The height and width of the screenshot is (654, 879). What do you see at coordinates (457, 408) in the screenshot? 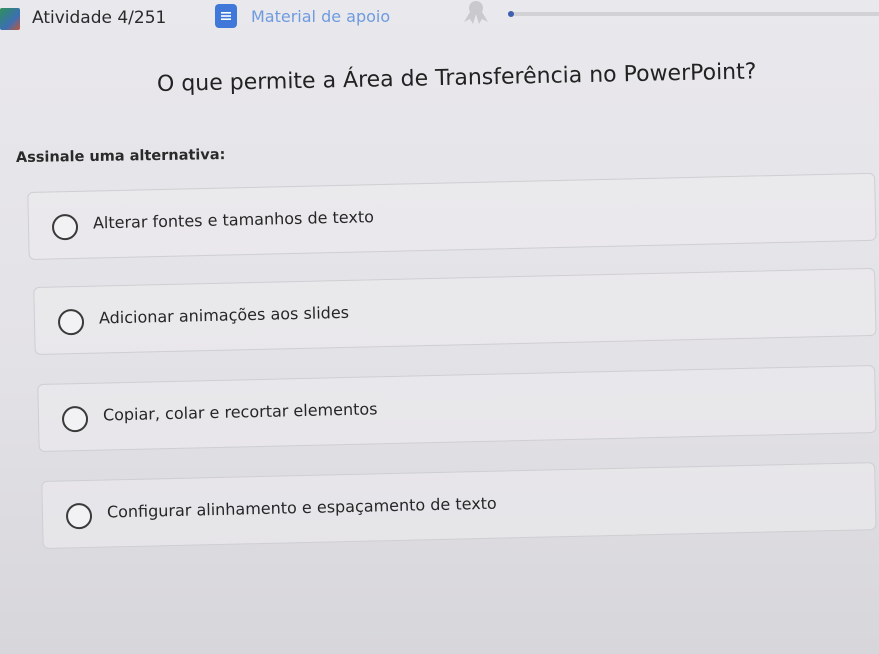
I see `answer-option: Copiar, colar e recortar elementos` at bounding box center [457, 408].